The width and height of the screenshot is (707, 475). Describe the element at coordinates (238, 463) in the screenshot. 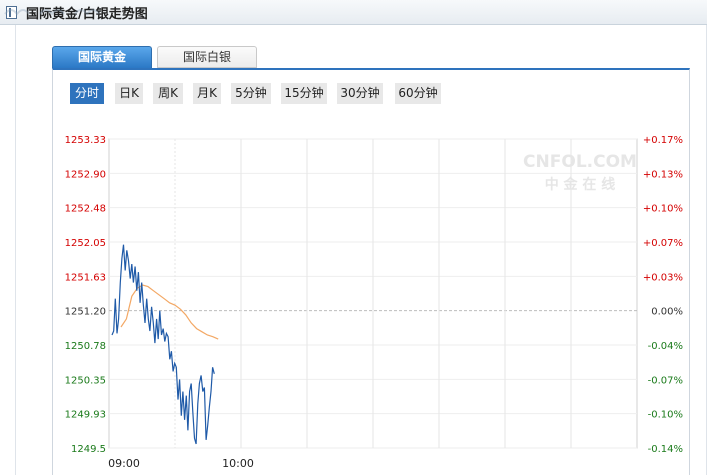

I see `x-tick: 10:00` at that location.